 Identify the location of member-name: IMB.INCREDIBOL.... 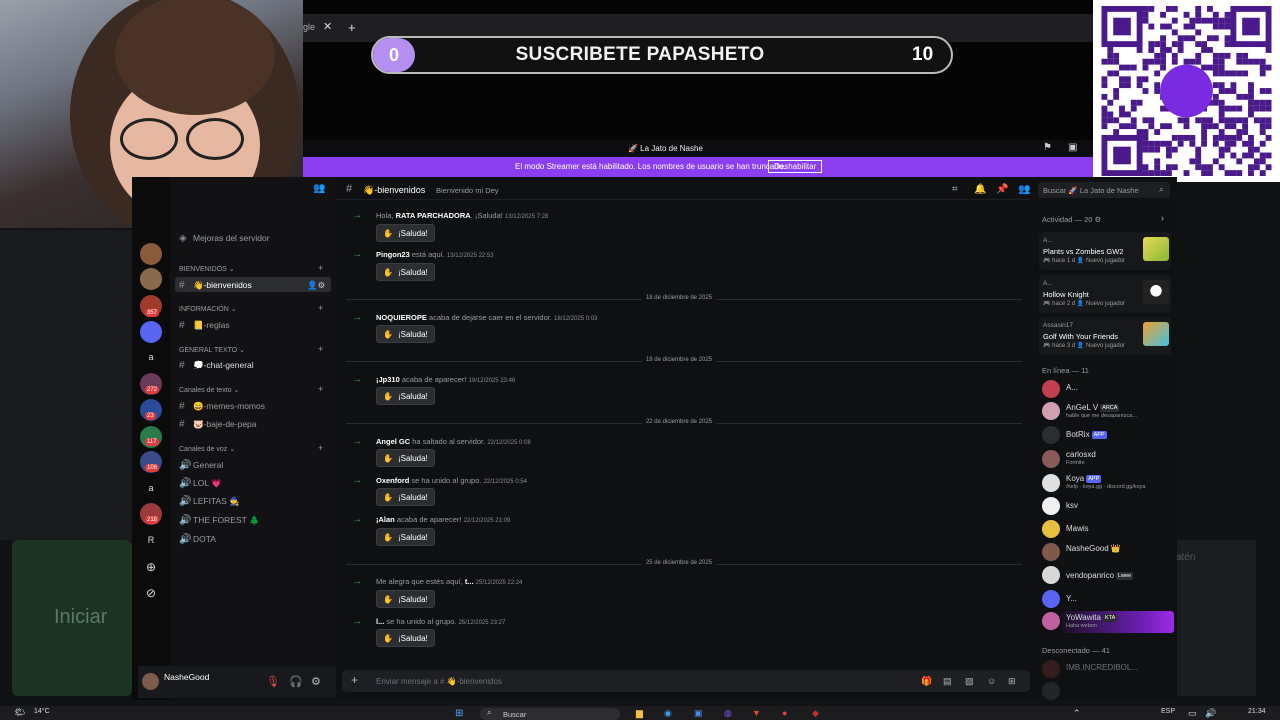
(1102, 667).